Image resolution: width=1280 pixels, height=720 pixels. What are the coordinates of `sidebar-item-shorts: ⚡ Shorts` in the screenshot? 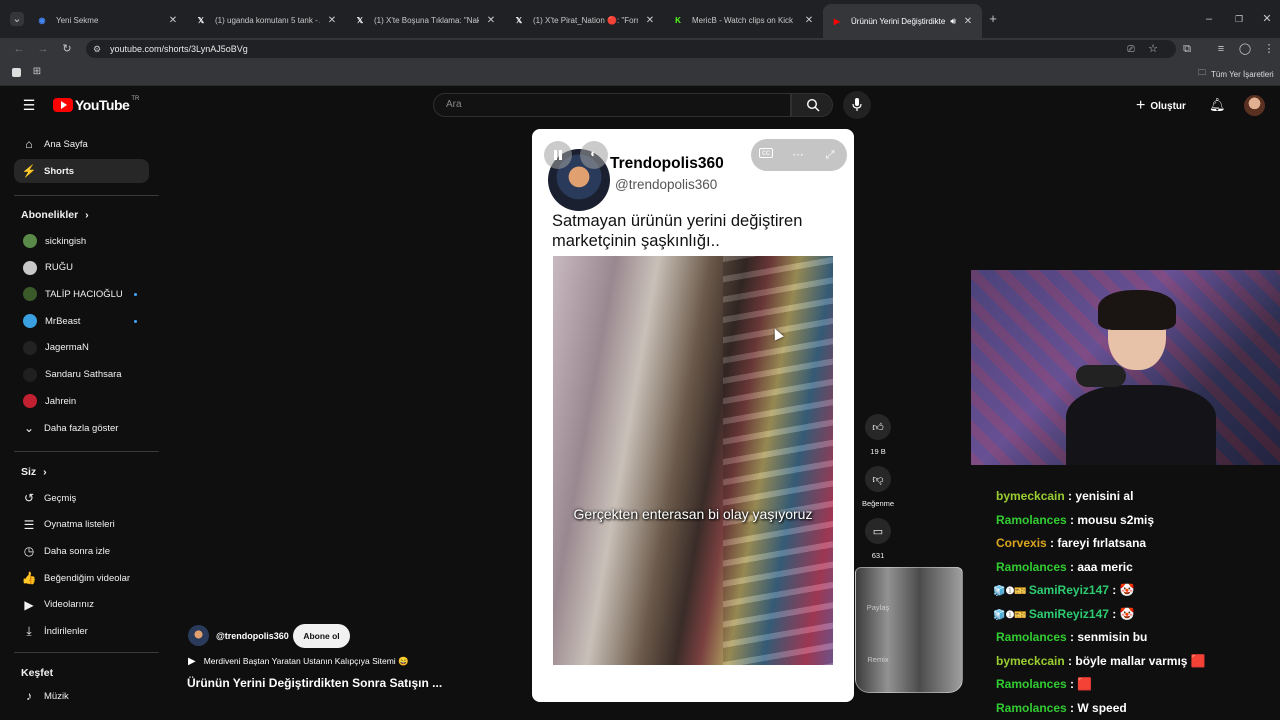 It's located at (81, 171).